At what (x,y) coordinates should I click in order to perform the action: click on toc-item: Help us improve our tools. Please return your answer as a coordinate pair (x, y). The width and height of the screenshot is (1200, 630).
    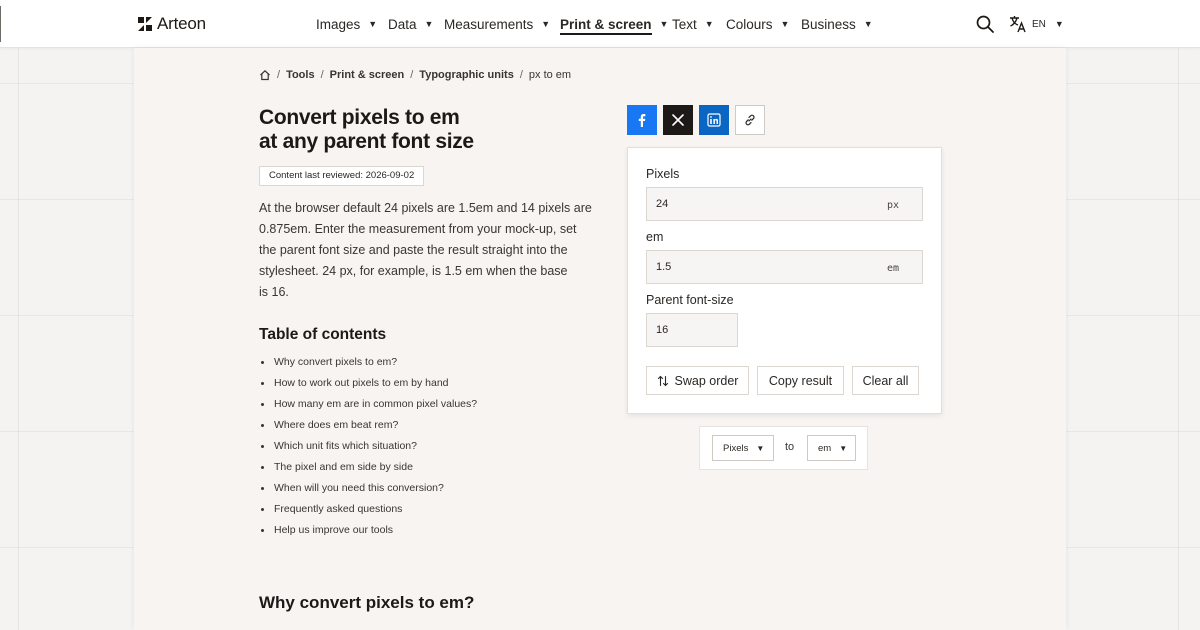
    Looking at the image, I should click on (368, 530).